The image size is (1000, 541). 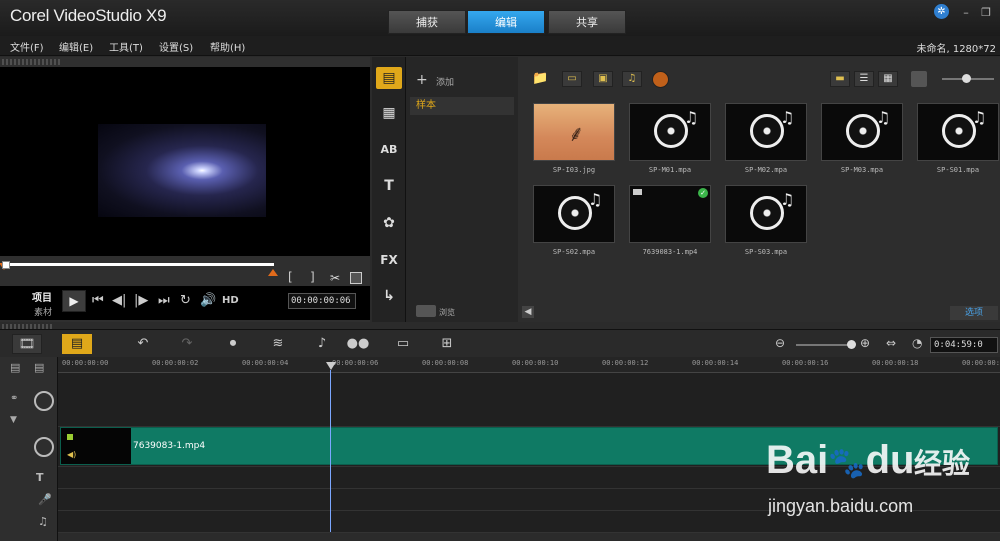 What do you see at coordinates (974, 313) in the screenshot?
I see `options-button: 选项` at bounding box center [974, 313].